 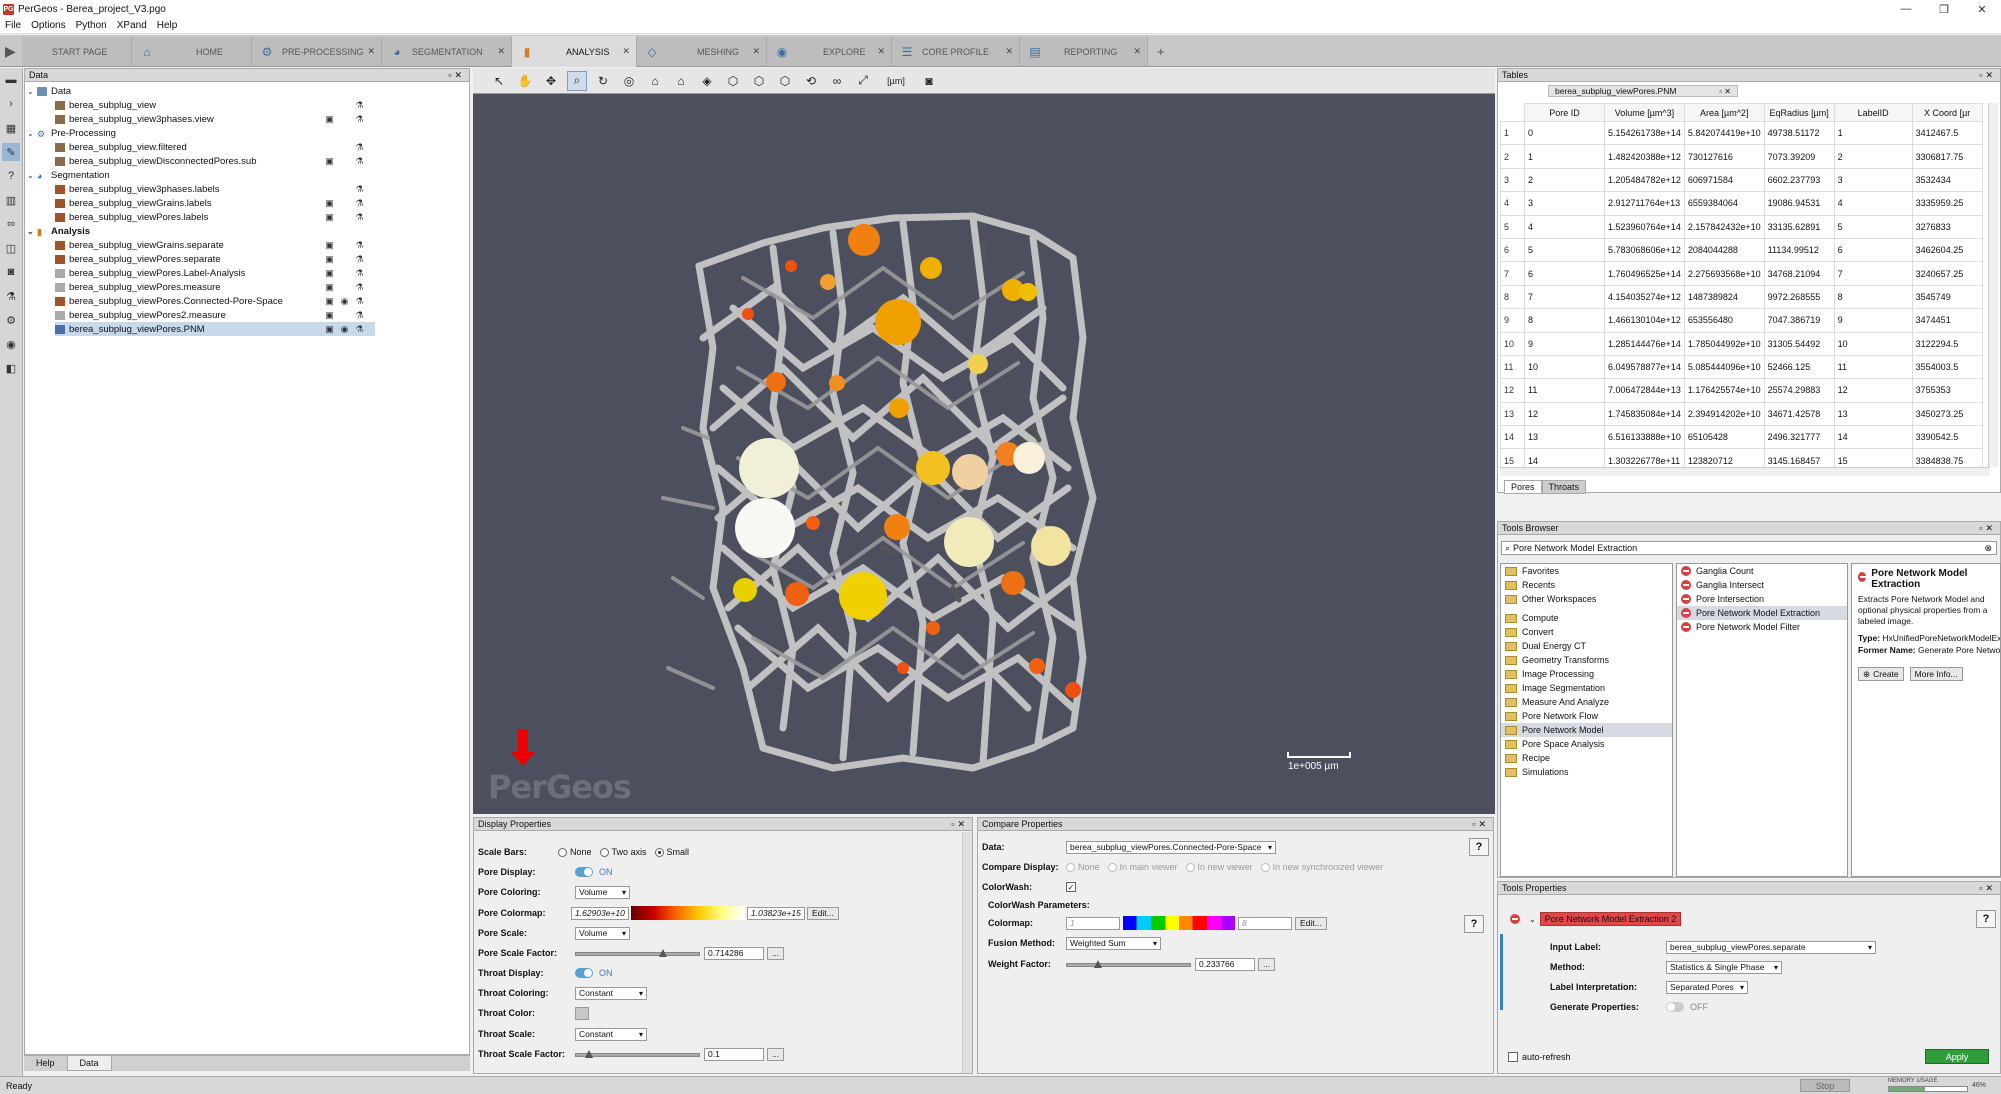 What do you see at coordinates (1512, 437) in the screenshot?
I see `row-header: 14` at bounding box center [1512, 437].